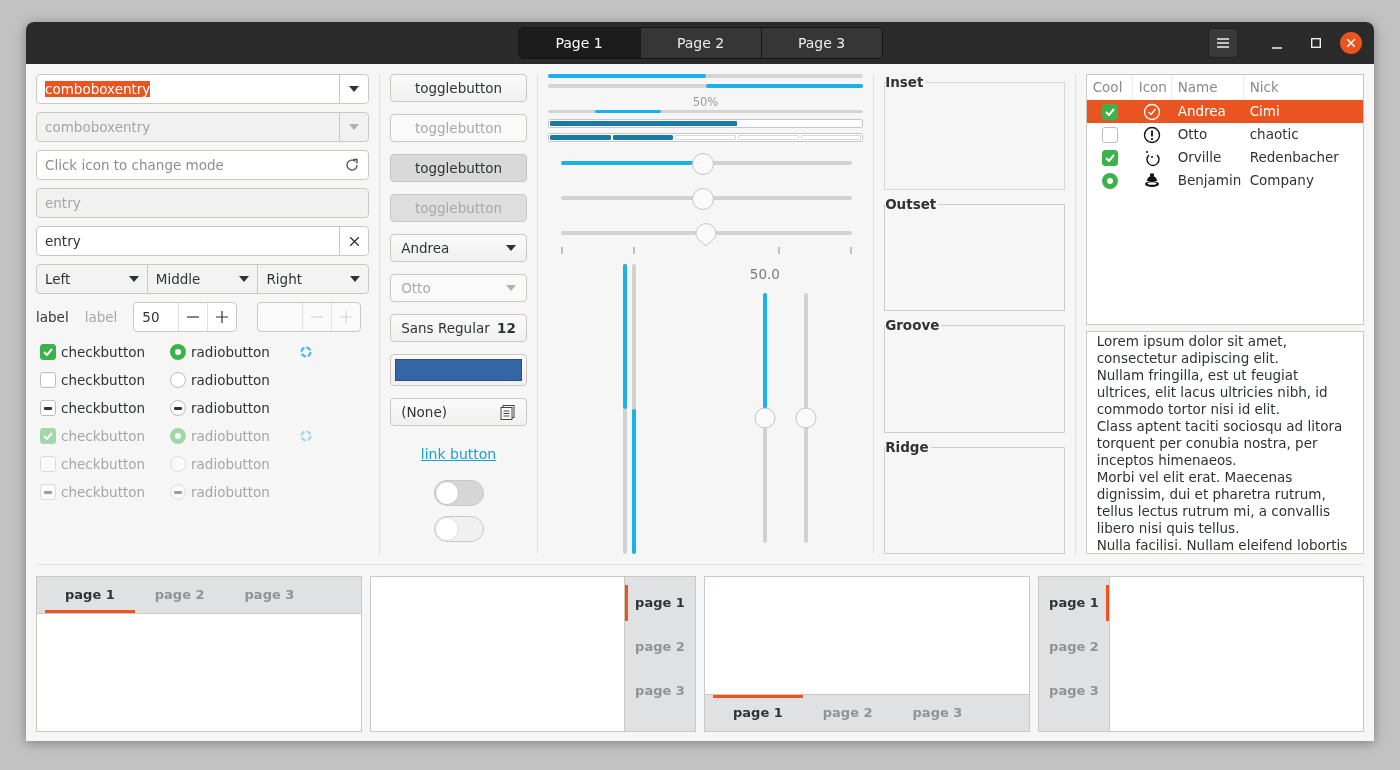  Describe the element at coordinates (700, 43) in the screenshot. I see `tab: Page 2` at that location.